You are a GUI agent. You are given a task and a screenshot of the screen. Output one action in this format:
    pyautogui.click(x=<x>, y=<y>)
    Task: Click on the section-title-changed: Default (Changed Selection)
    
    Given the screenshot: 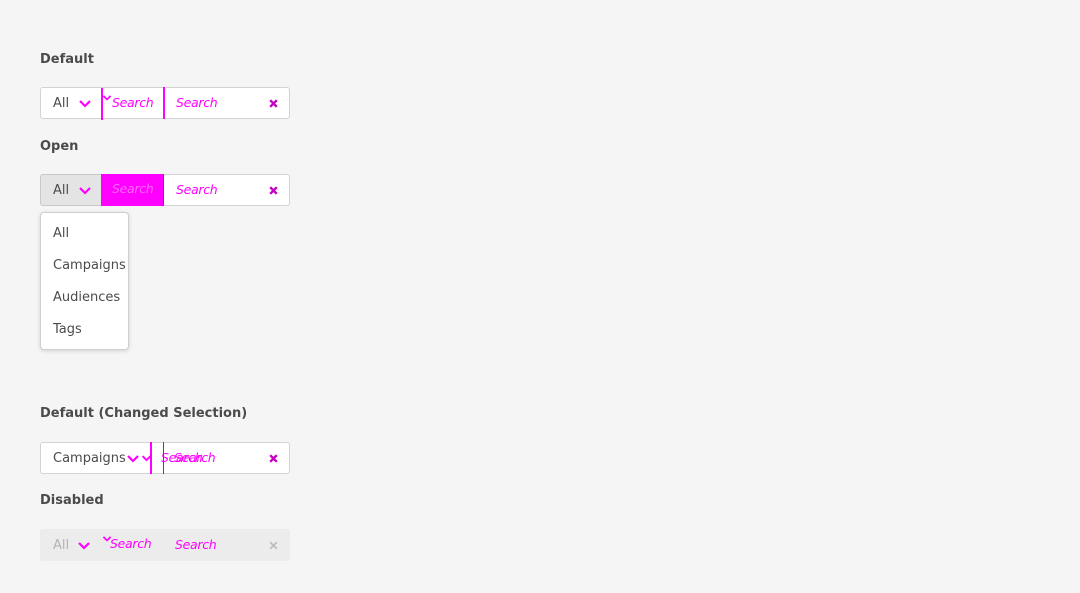 What is the action you would take?
    pyautogui.click(x=144, y=413)
    